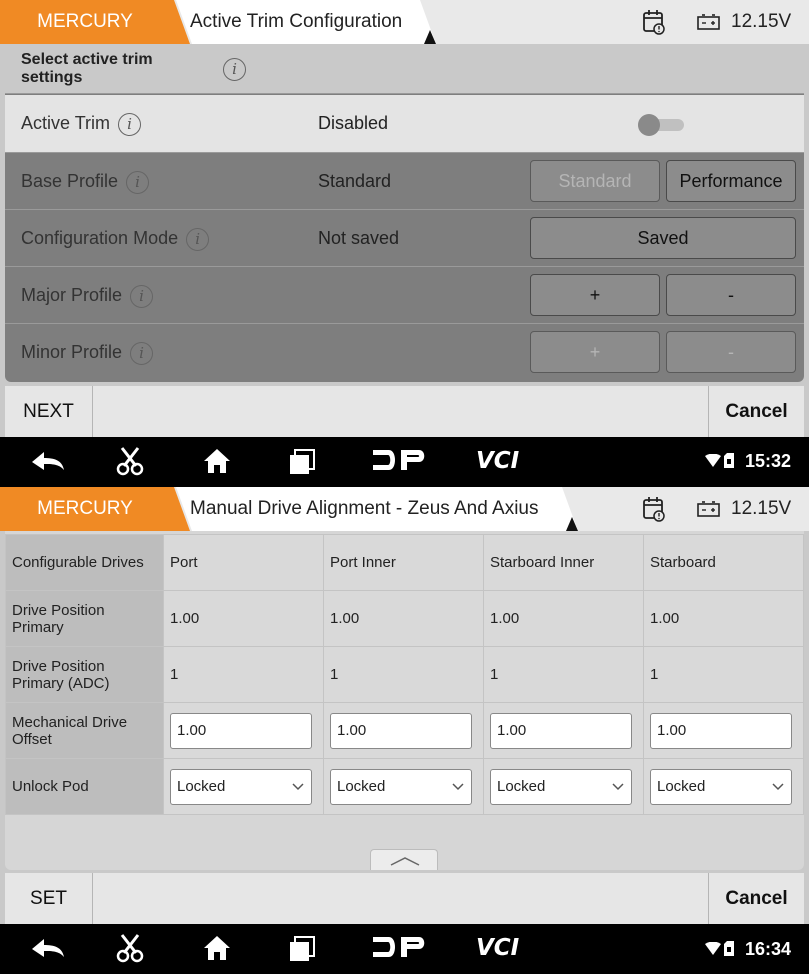 The width and height of the screenshot is (809, 974). I want to click on system-nav-bar: VCI 15:32, so click(404, 461).